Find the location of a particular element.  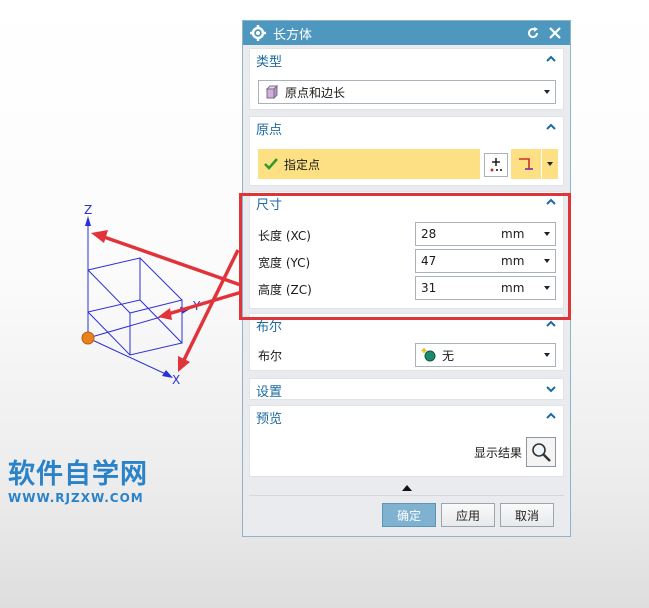

boolean-section-title: 布尔 is located at coordinates (269, 327).